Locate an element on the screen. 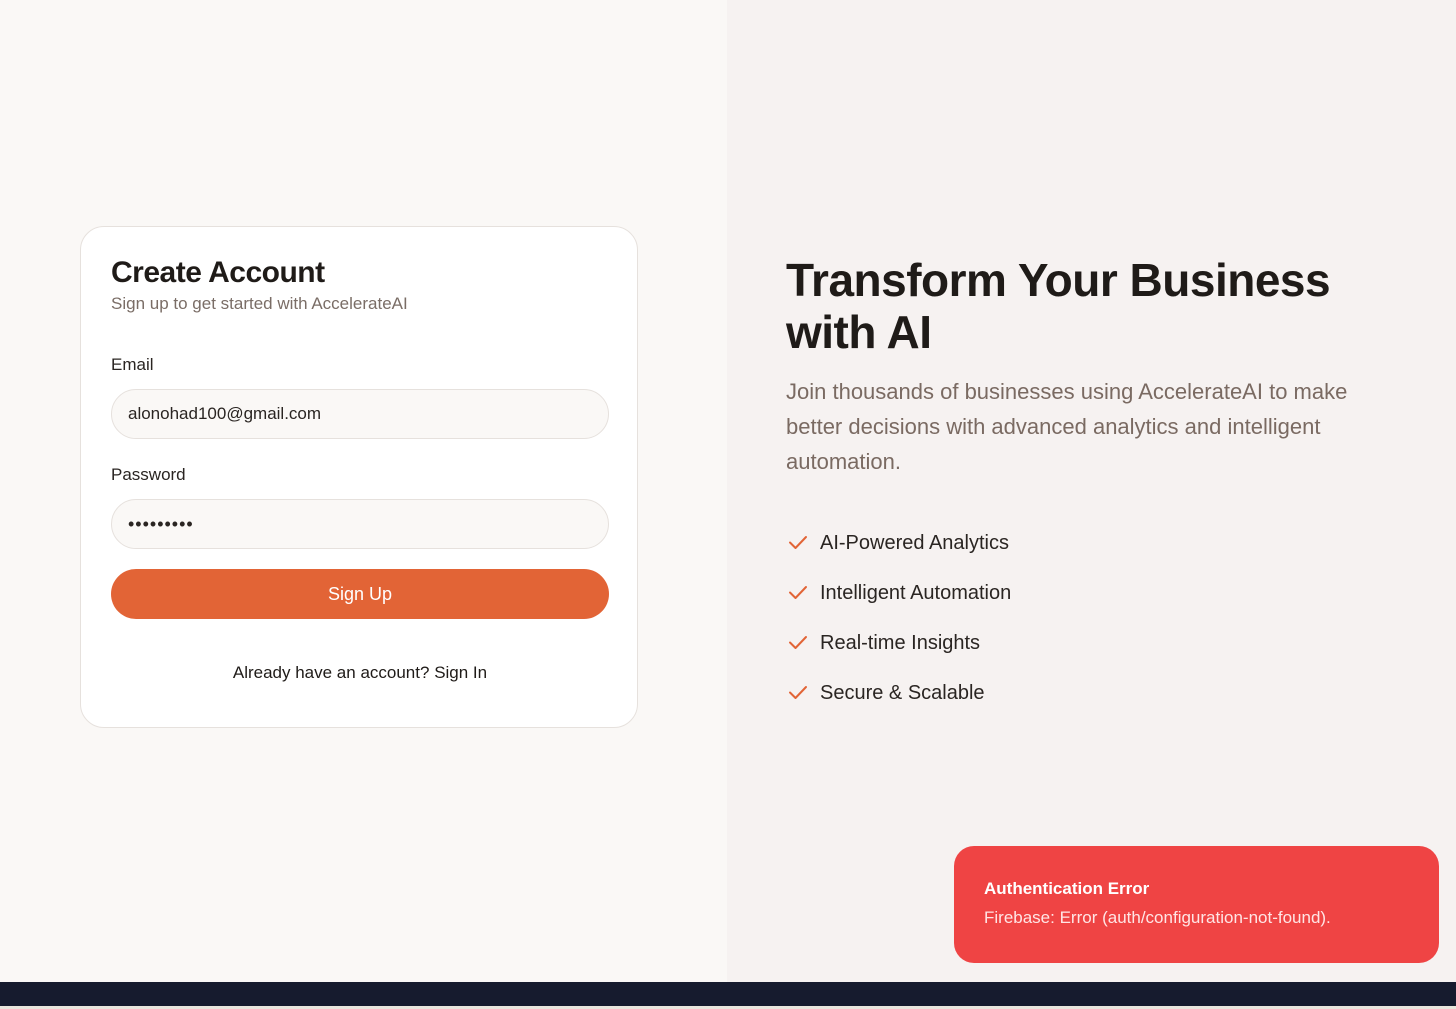  feature-label: Intelligent Automation is located at coordinates (916, 592).